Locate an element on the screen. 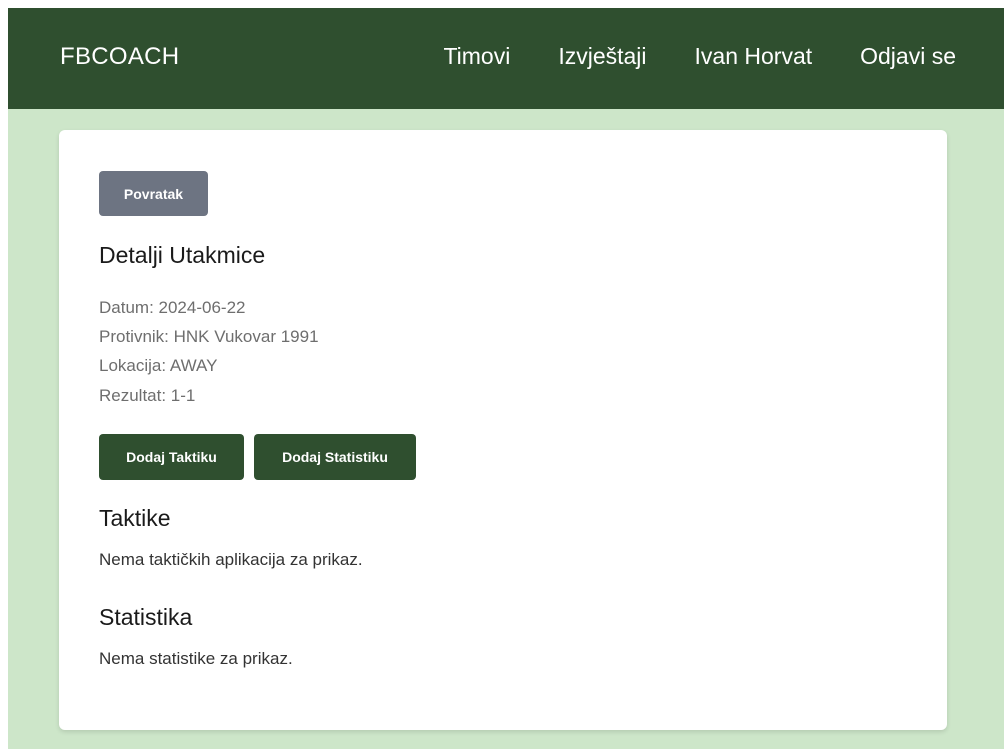 The image size is (1004, 749). match-location: Lokacija: AWAY is located at coordinates (158, 365).